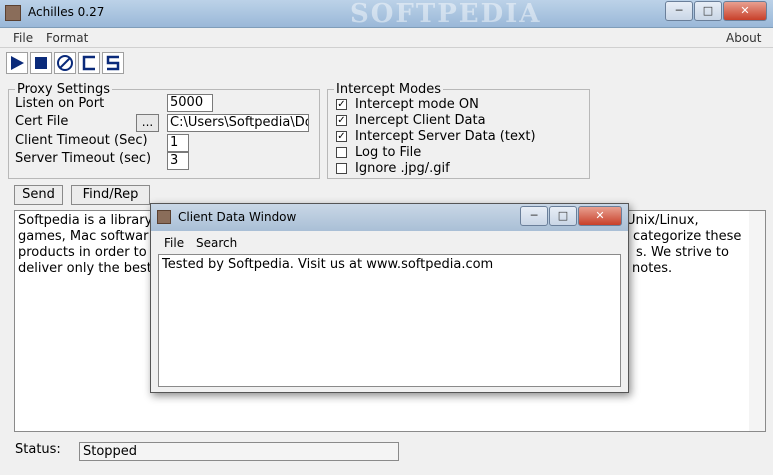 This screenshot has height=475, width=773. What do you see at coordinates (743, 38) in the screenshot?
I see `menu-about: About` at bounding box center [743, 38].